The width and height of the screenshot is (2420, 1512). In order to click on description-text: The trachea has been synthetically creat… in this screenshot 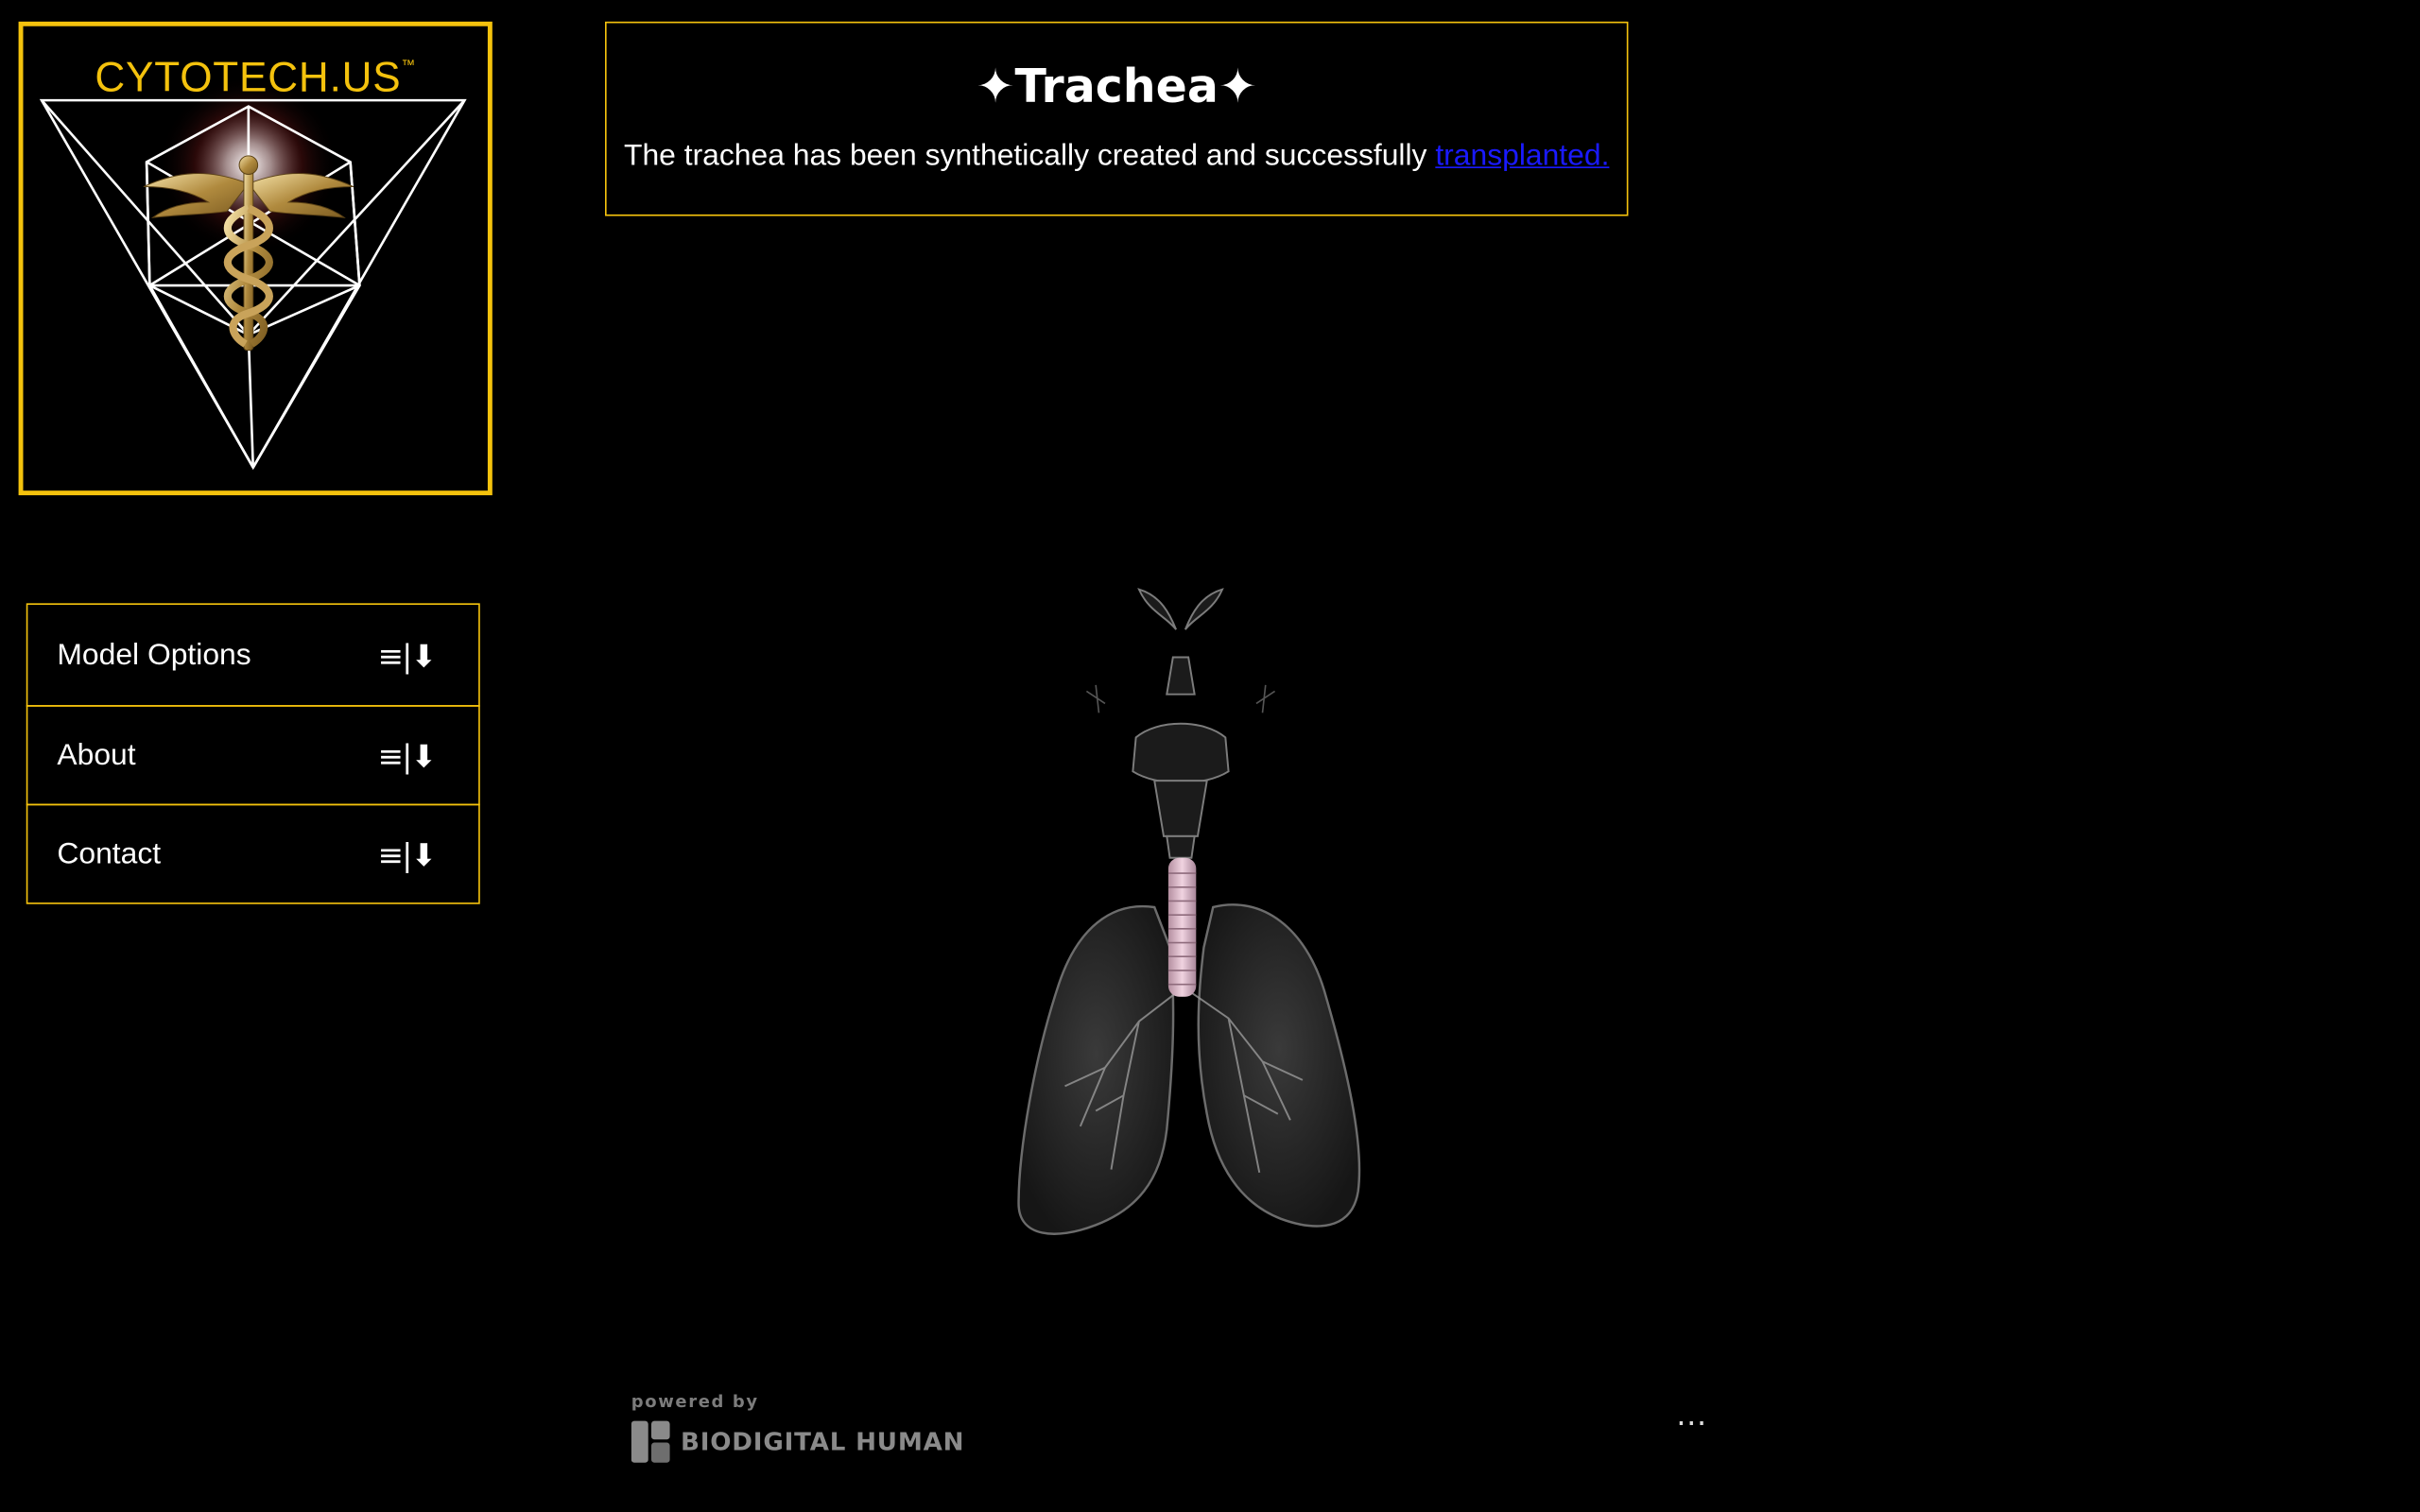, I will do `click(1025, 155)`.